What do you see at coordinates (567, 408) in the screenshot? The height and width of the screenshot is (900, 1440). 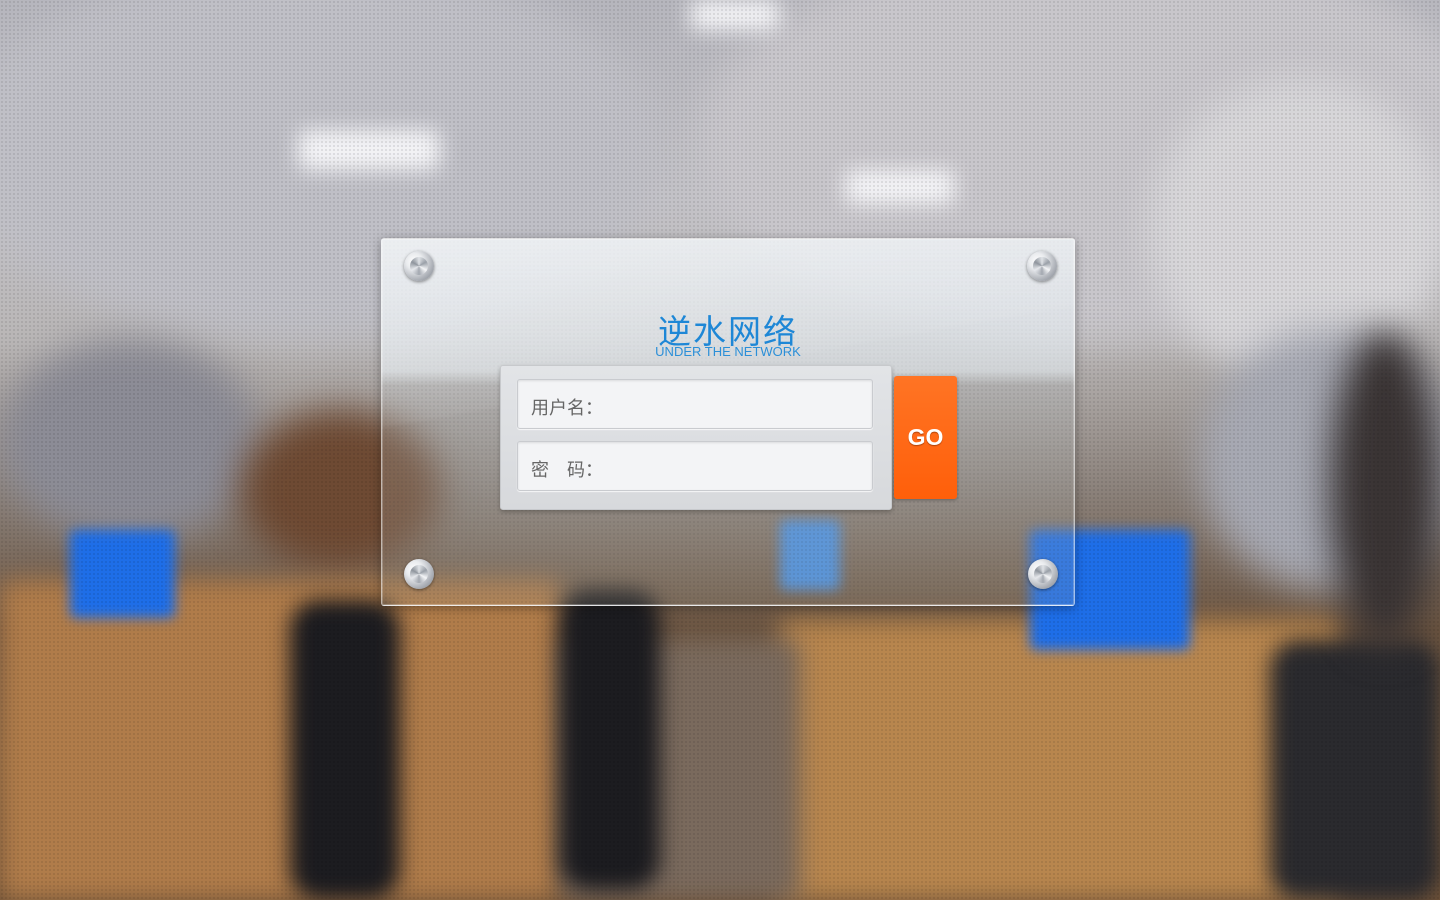 I see `username-label: 用户名：` at bounding box center [567, 408].